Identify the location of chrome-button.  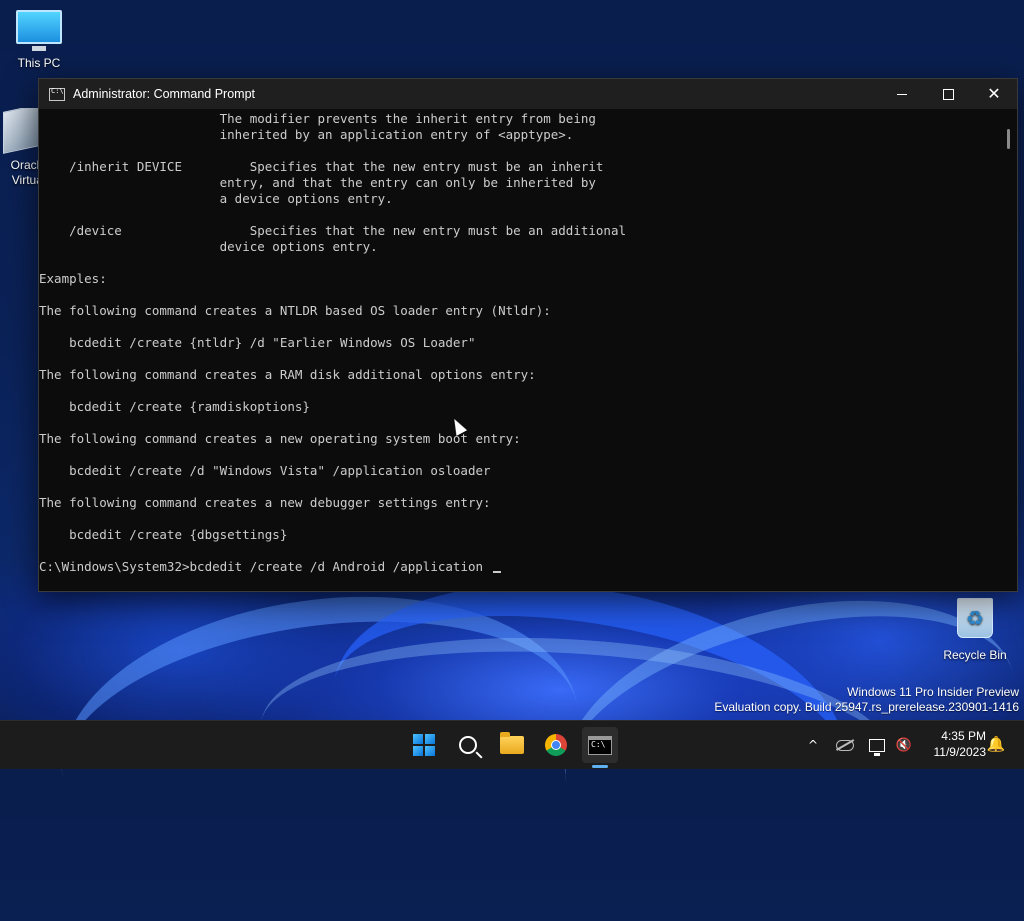
(556, 745).